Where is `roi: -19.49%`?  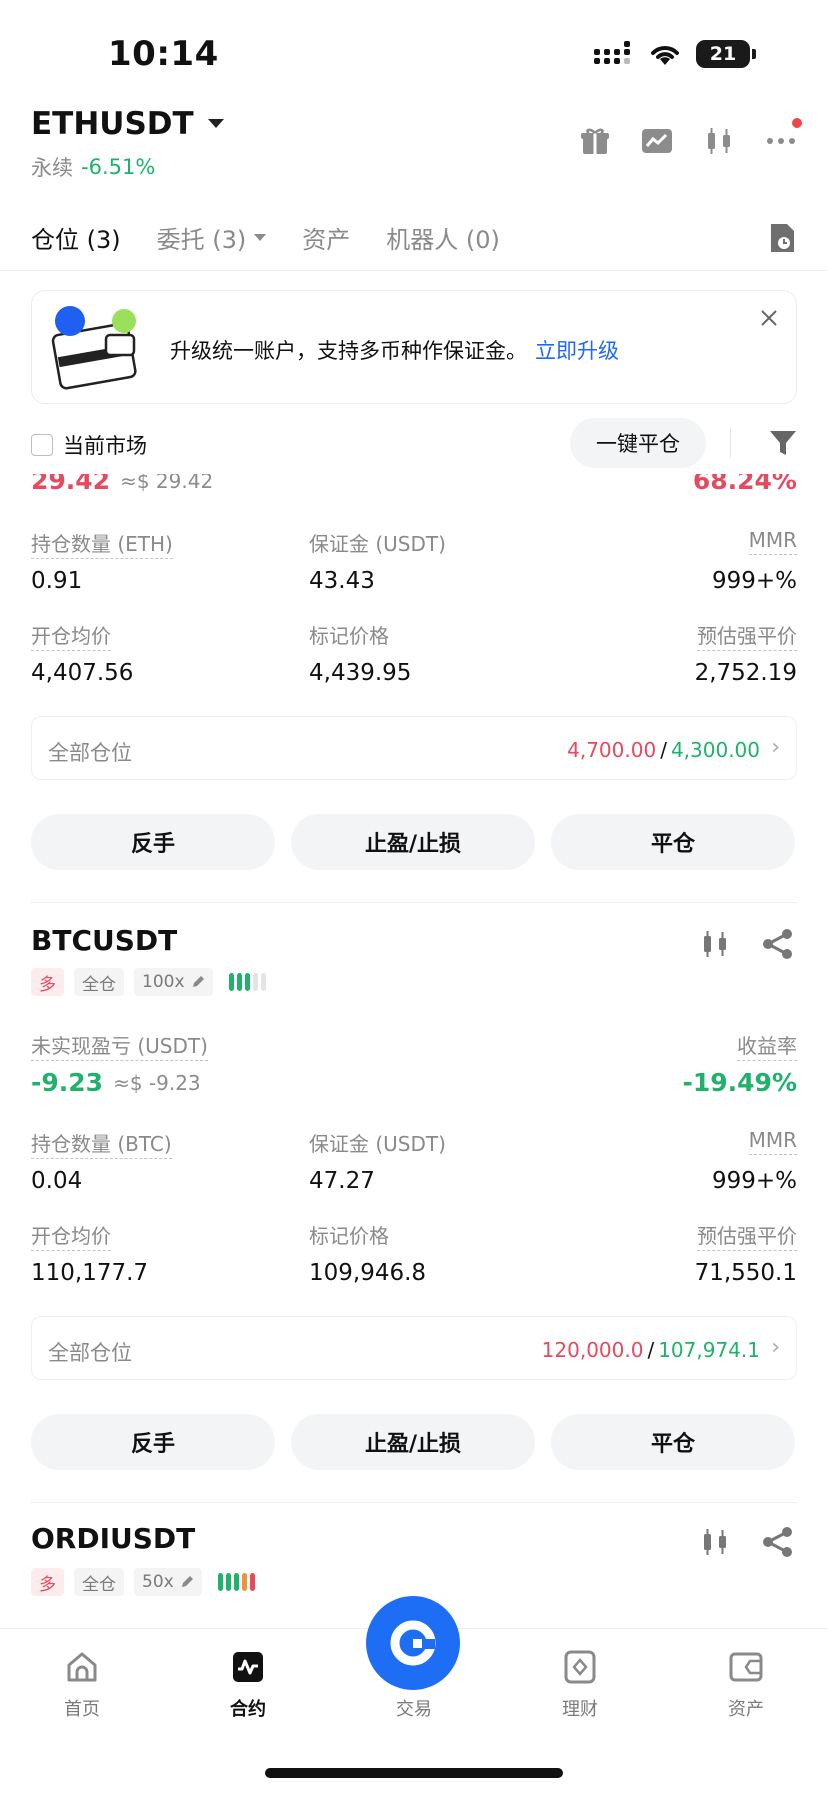 roi: -19.49% is located at coordinates (739, 1082).